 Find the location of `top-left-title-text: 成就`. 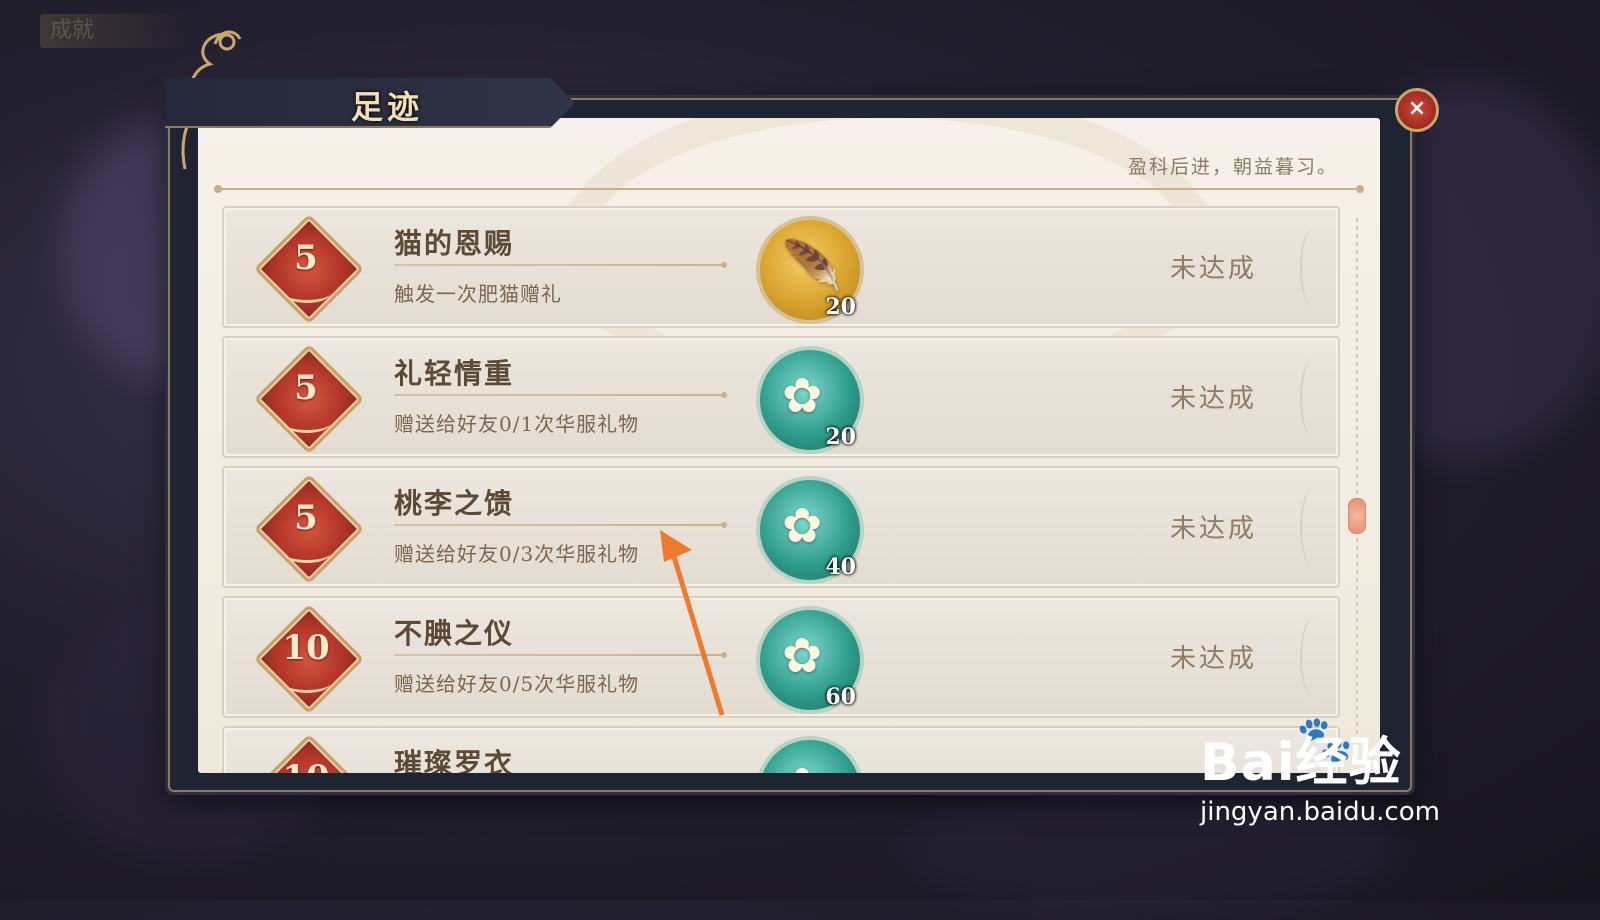

top-left-title-text: 成就 is located at coordinates (72, 30).